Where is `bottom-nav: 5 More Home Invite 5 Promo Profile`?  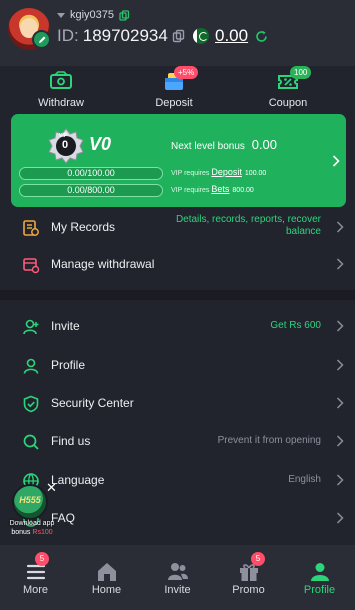 bottom-nav: 5 More Home Invite 5 Promo Profile is located at coordinates (177, 577).